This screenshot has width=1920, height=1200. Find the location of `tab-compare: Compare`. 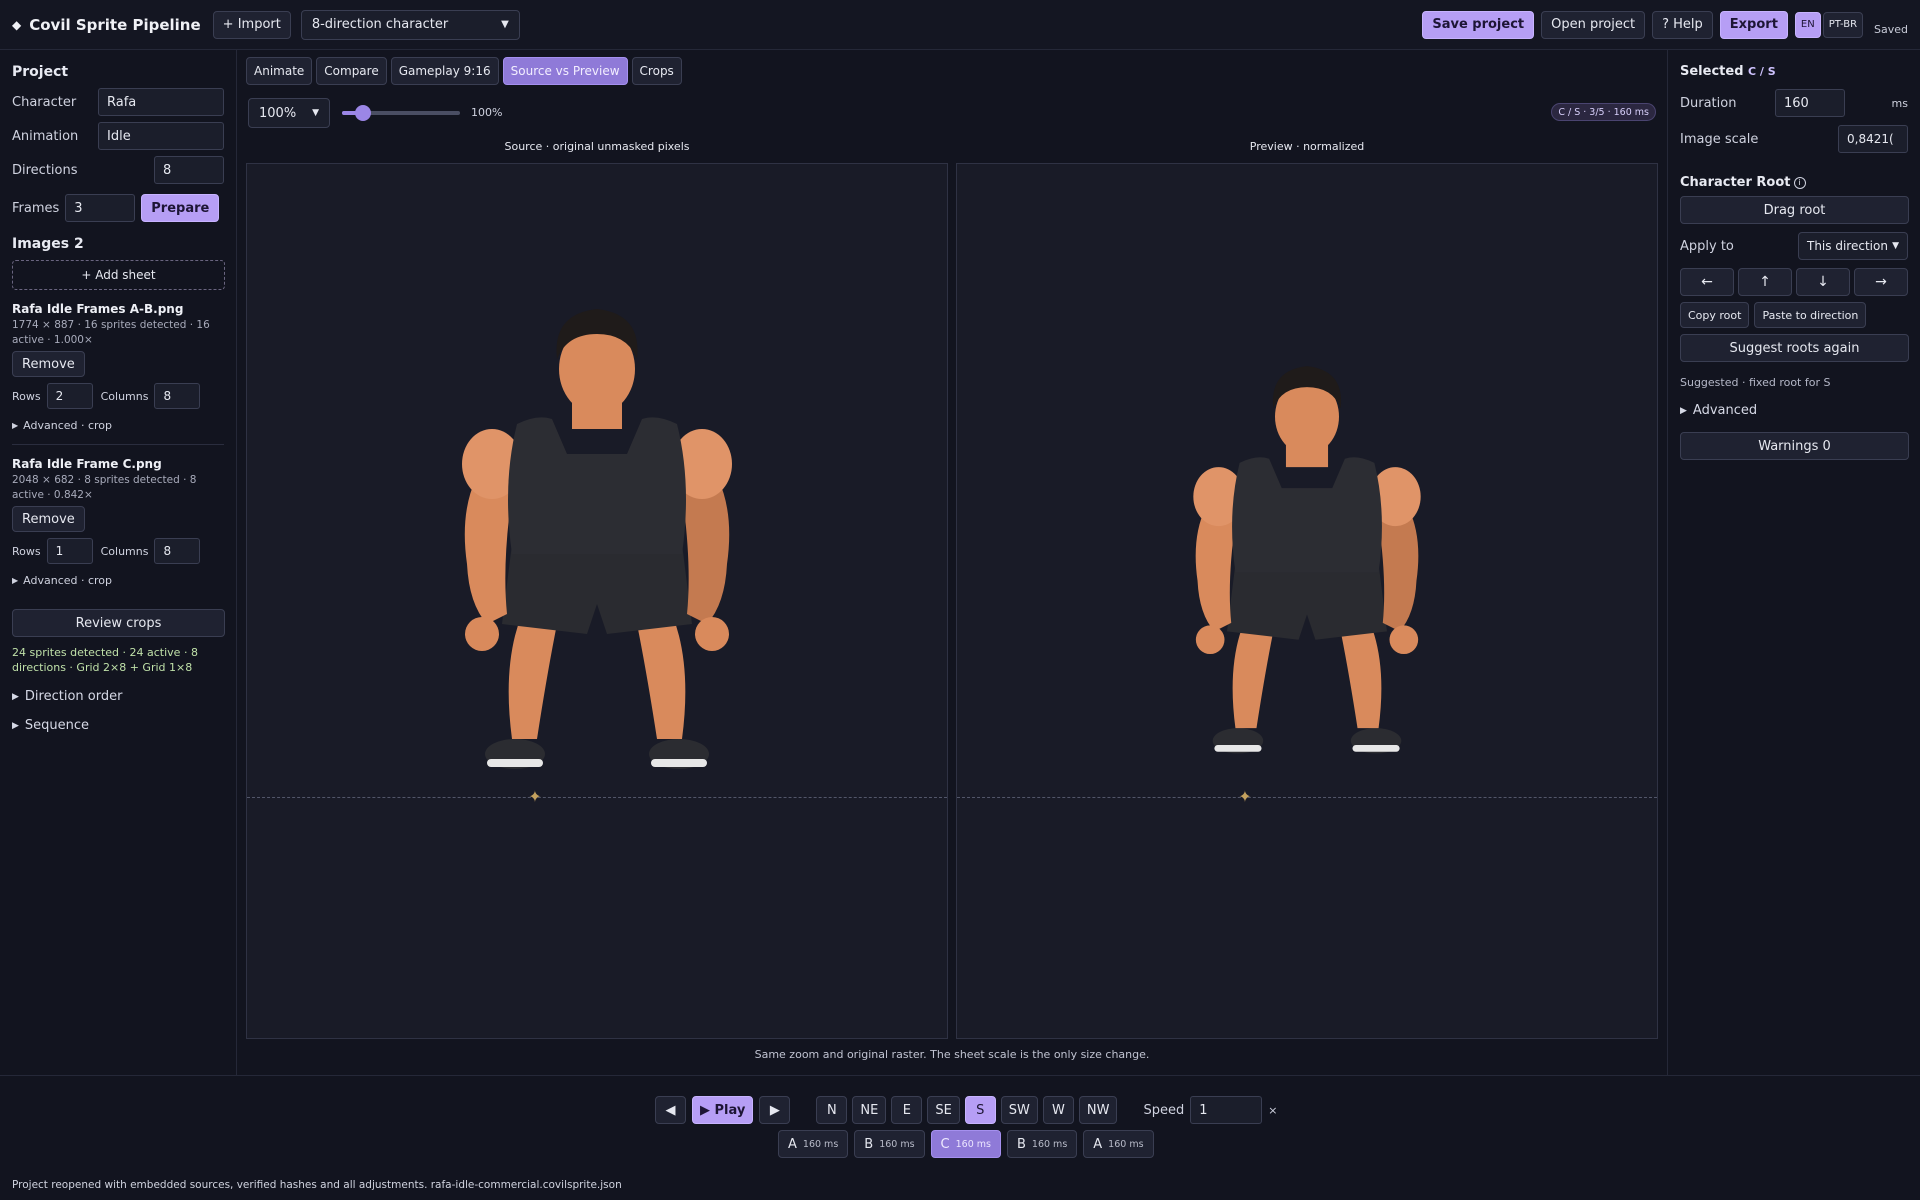

tab-compare: Compare is located at coordinates (351, 71).